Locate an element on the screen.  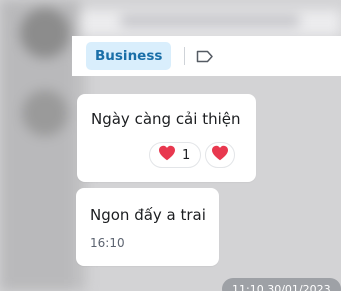
add-reaction-button is located at coordinates (220, 155).